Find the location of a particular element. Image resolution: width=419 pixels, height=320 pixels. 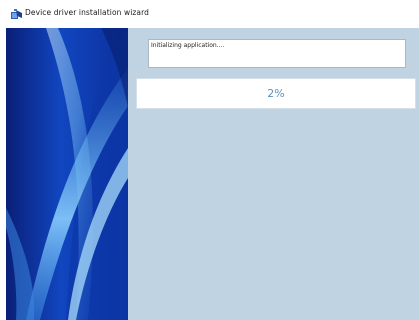

window-title: Device driver installation wizard is located at coordinates (87, 12).